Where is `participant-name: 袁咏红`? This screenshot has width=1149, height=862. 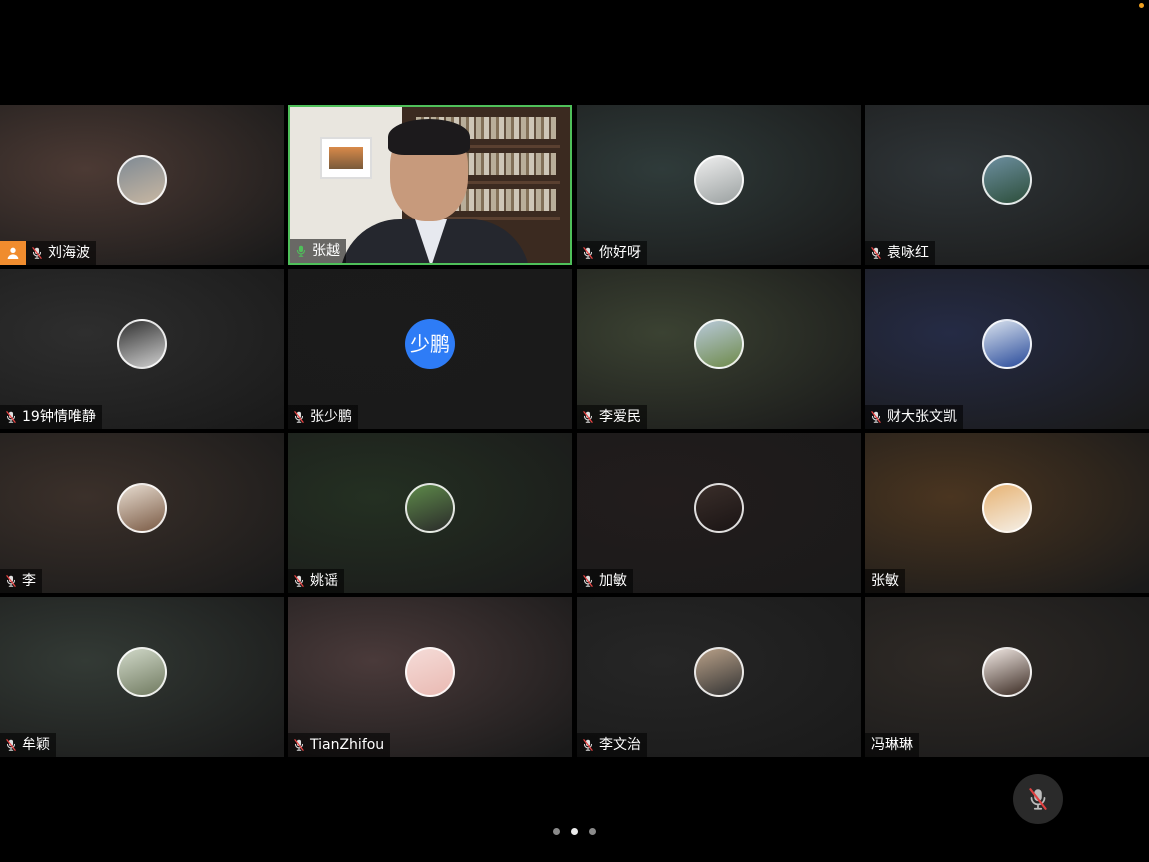
participant-name: 袁咏红 is located at coordinates (908, 253).